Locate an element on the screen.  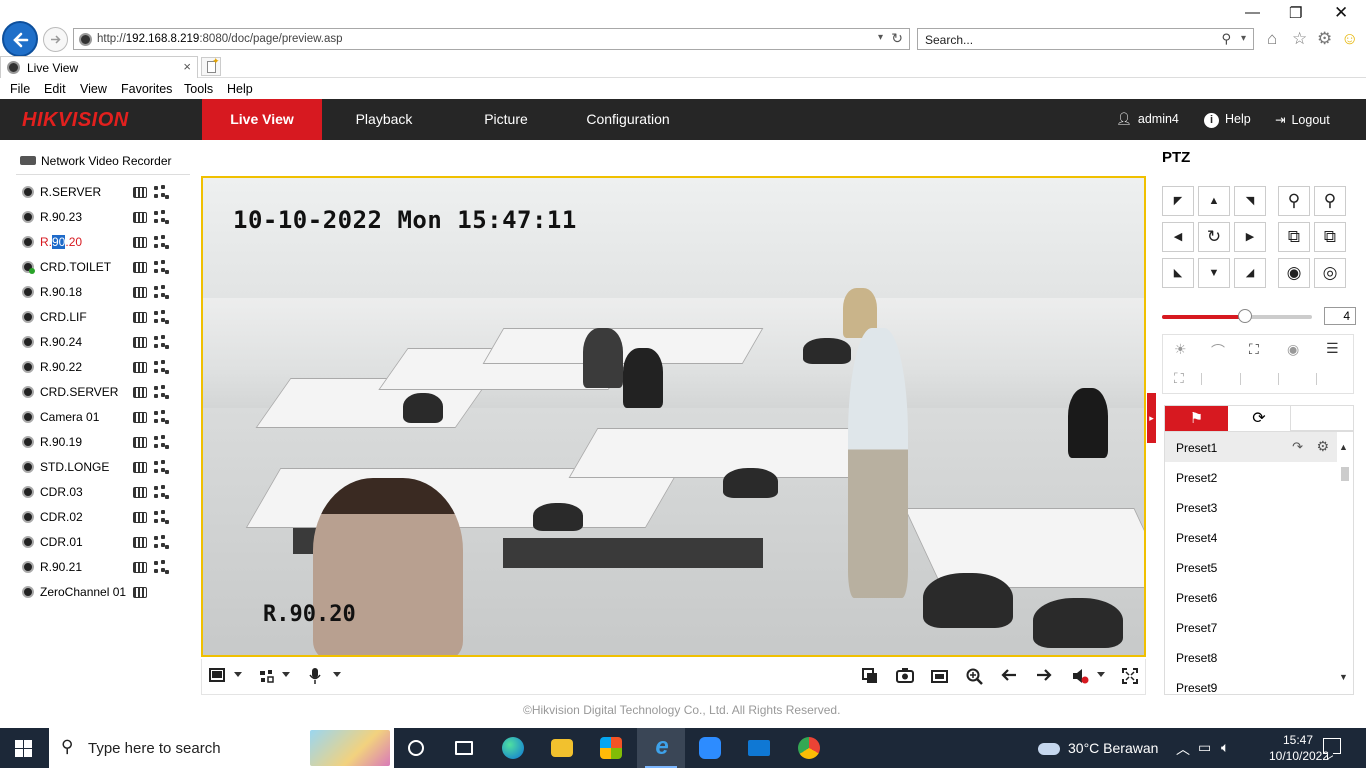
iris-open-icon: ◉ is located at coordinates (1294, 273).